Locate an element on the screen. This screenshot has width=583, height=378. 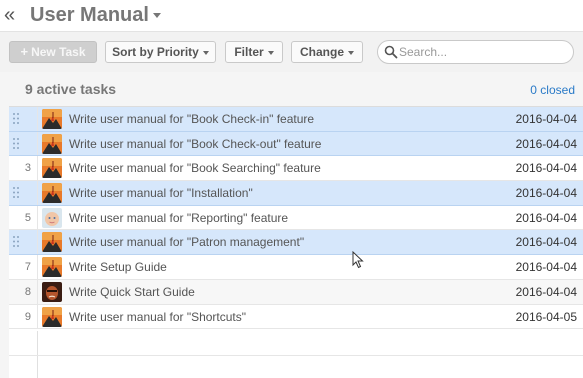
search-icon is located at coordinates (391, 52).